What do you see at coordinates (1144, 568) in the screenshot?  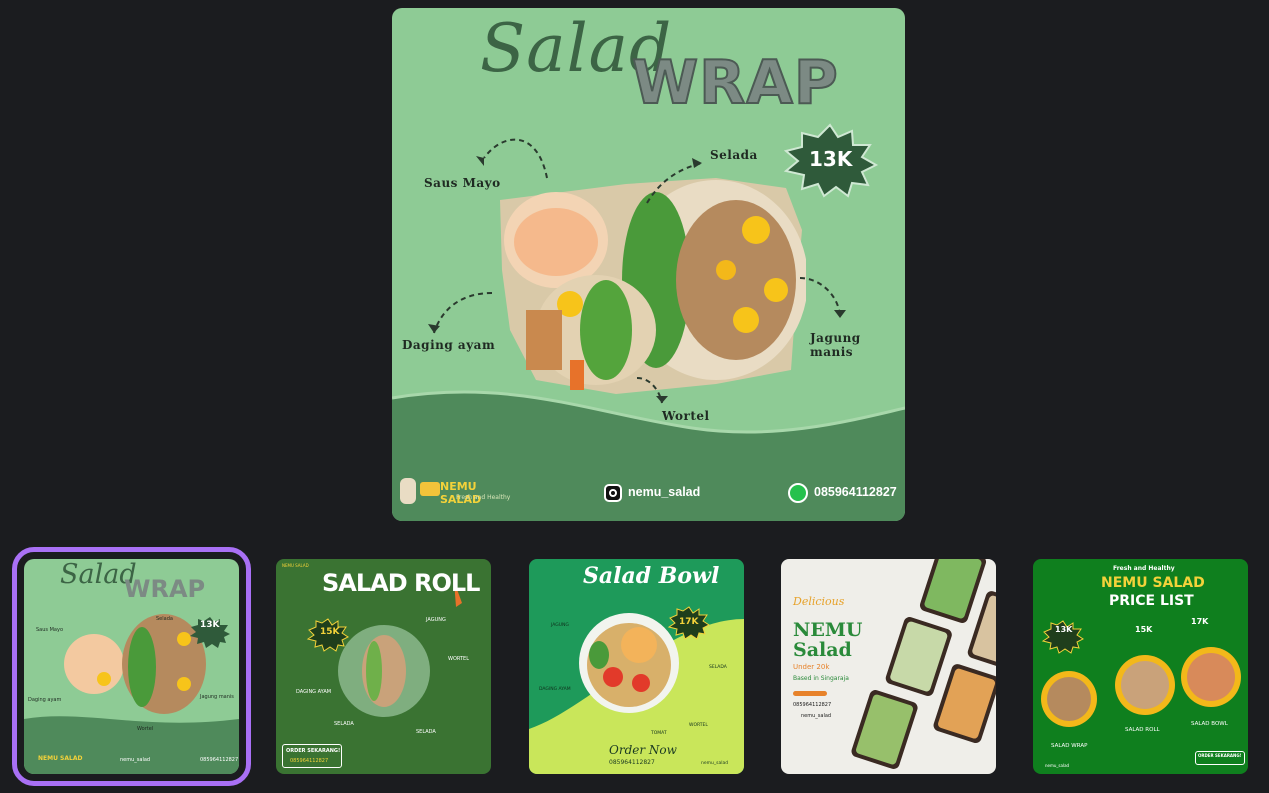 I see `thumb-tagline: Fresh and Healthy` at bounding box center [1144, 568].